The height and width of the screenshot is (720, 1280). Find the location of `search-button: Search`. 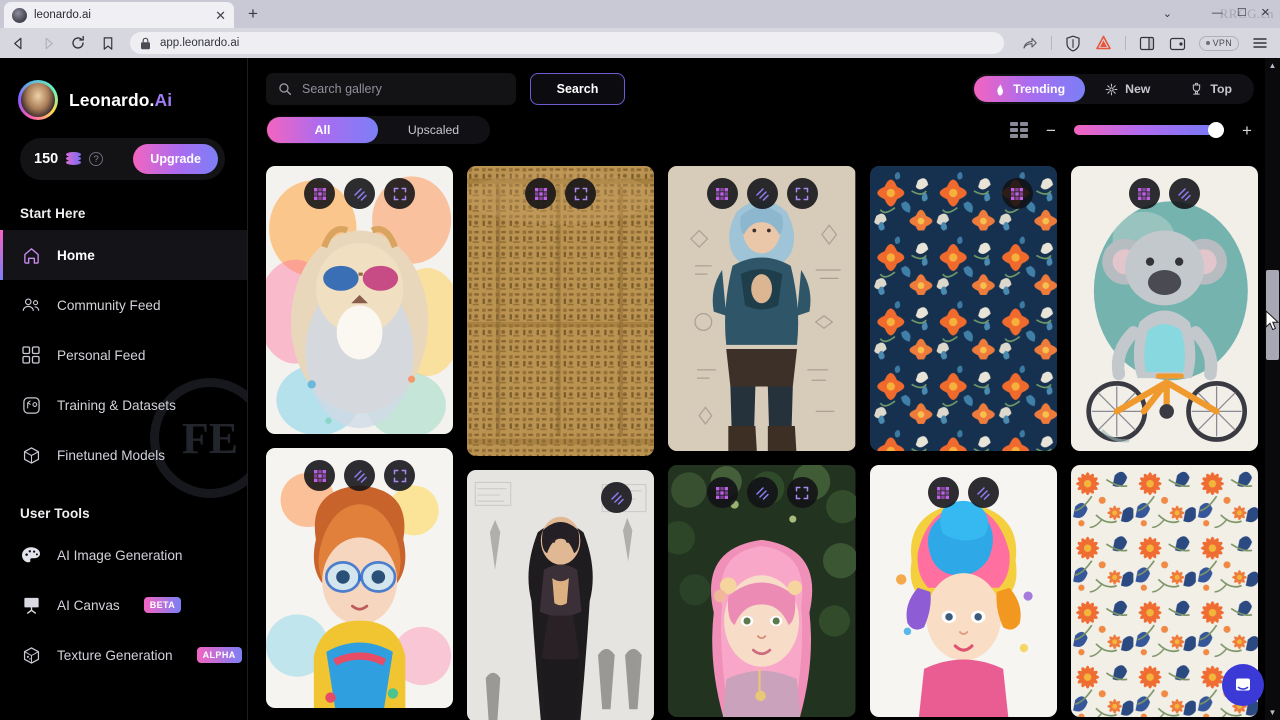

search-button: Search is located at coordinates (577, 89).